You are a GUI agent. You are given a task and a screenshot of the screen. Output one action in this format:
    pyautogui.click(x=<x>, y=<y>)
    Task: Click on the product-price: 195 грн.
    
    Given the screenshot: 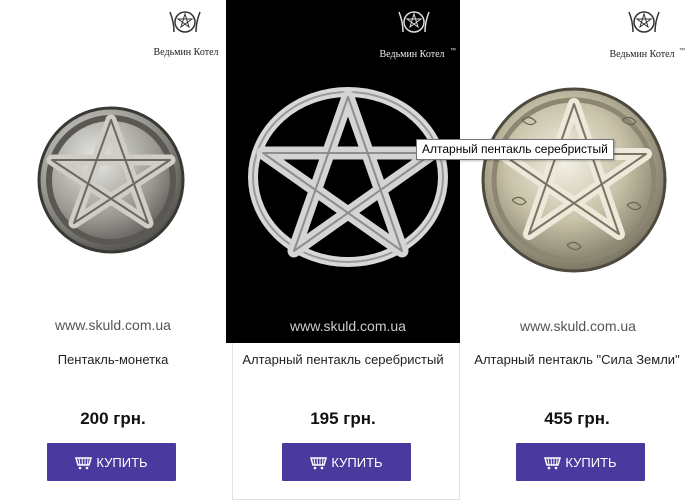 What is the action you would take?
    pyautogui.click(x=343, y=418)
    